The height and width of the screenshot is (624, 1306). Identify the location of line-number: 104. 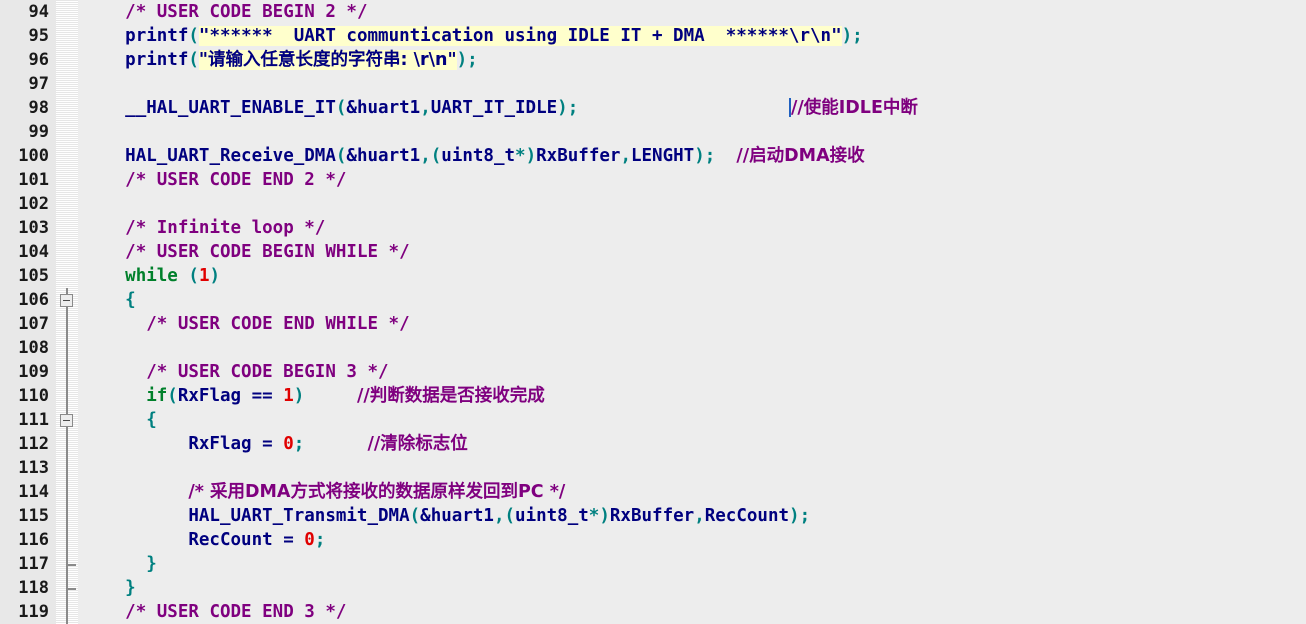
(33, 252).